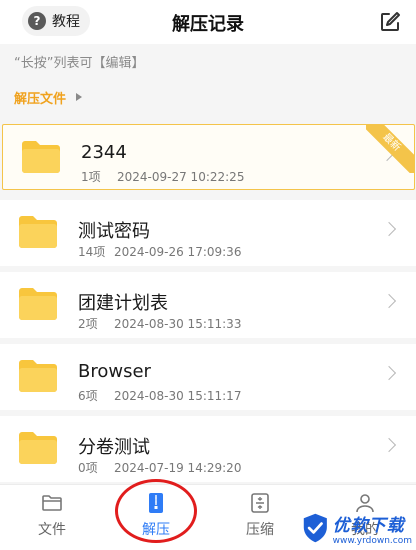  Describe the element at coordinates (178, 468) in the screenshot. I see `item-time: 2024-07-19 14:29:20` at that location.